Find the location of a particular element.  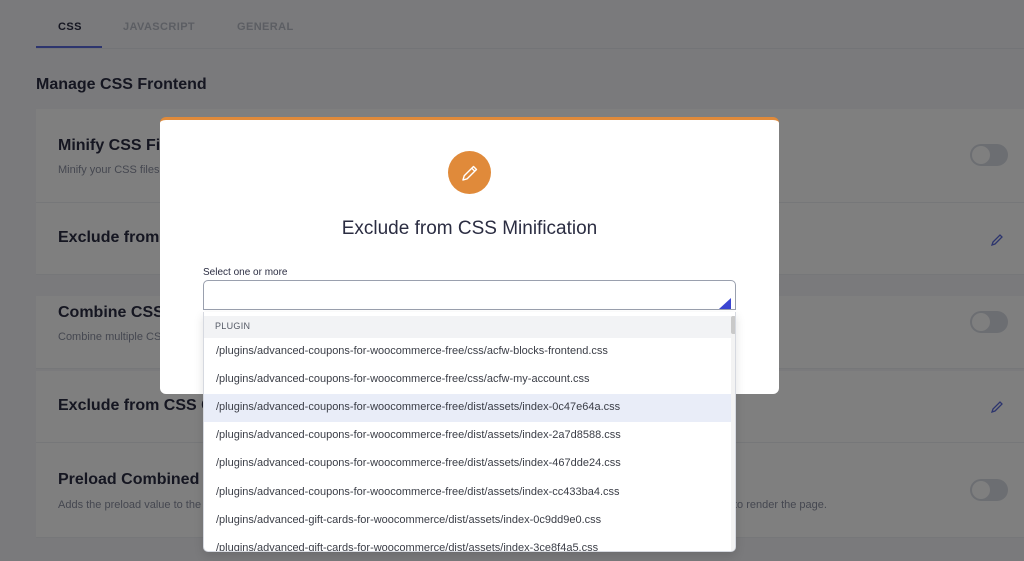

field-label: Select one or more is located at coordinates (245, 272).